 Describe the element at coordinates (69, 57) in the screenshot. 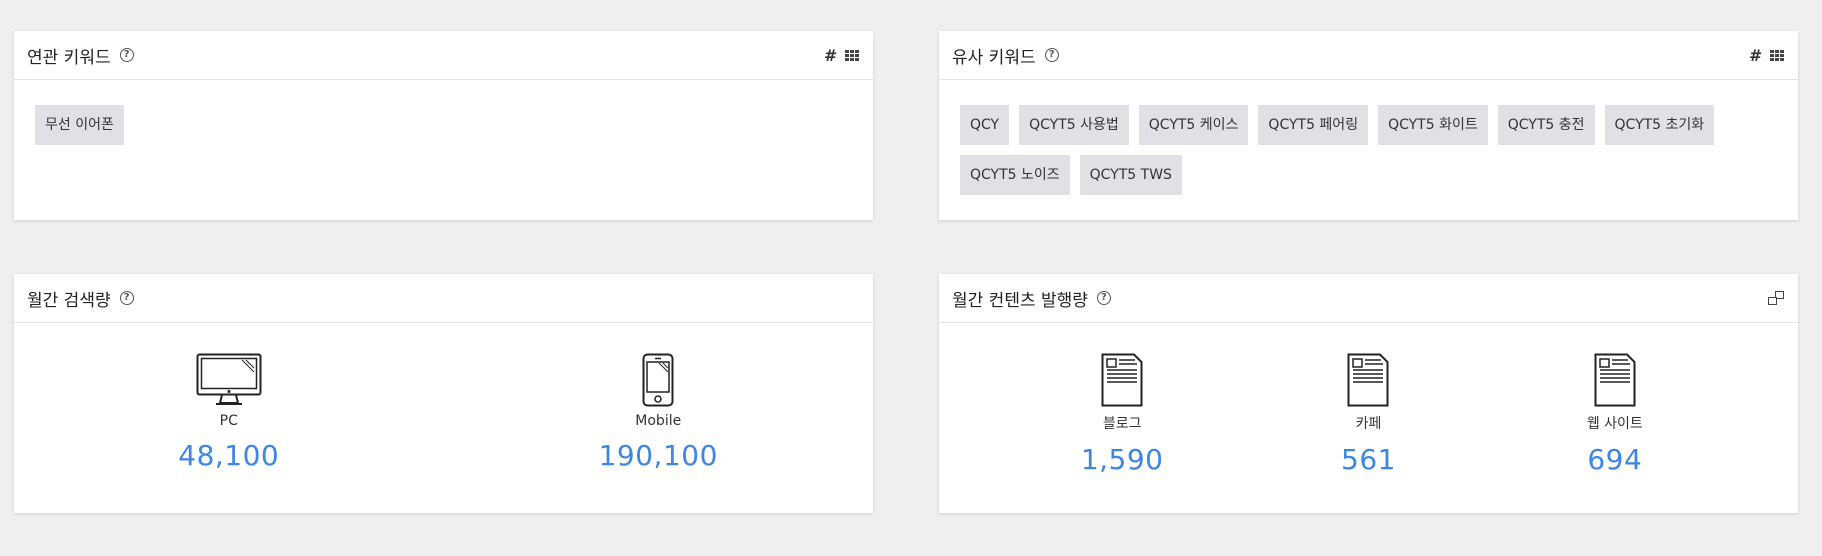

I see `card-title: 연관 키워드` at that location.